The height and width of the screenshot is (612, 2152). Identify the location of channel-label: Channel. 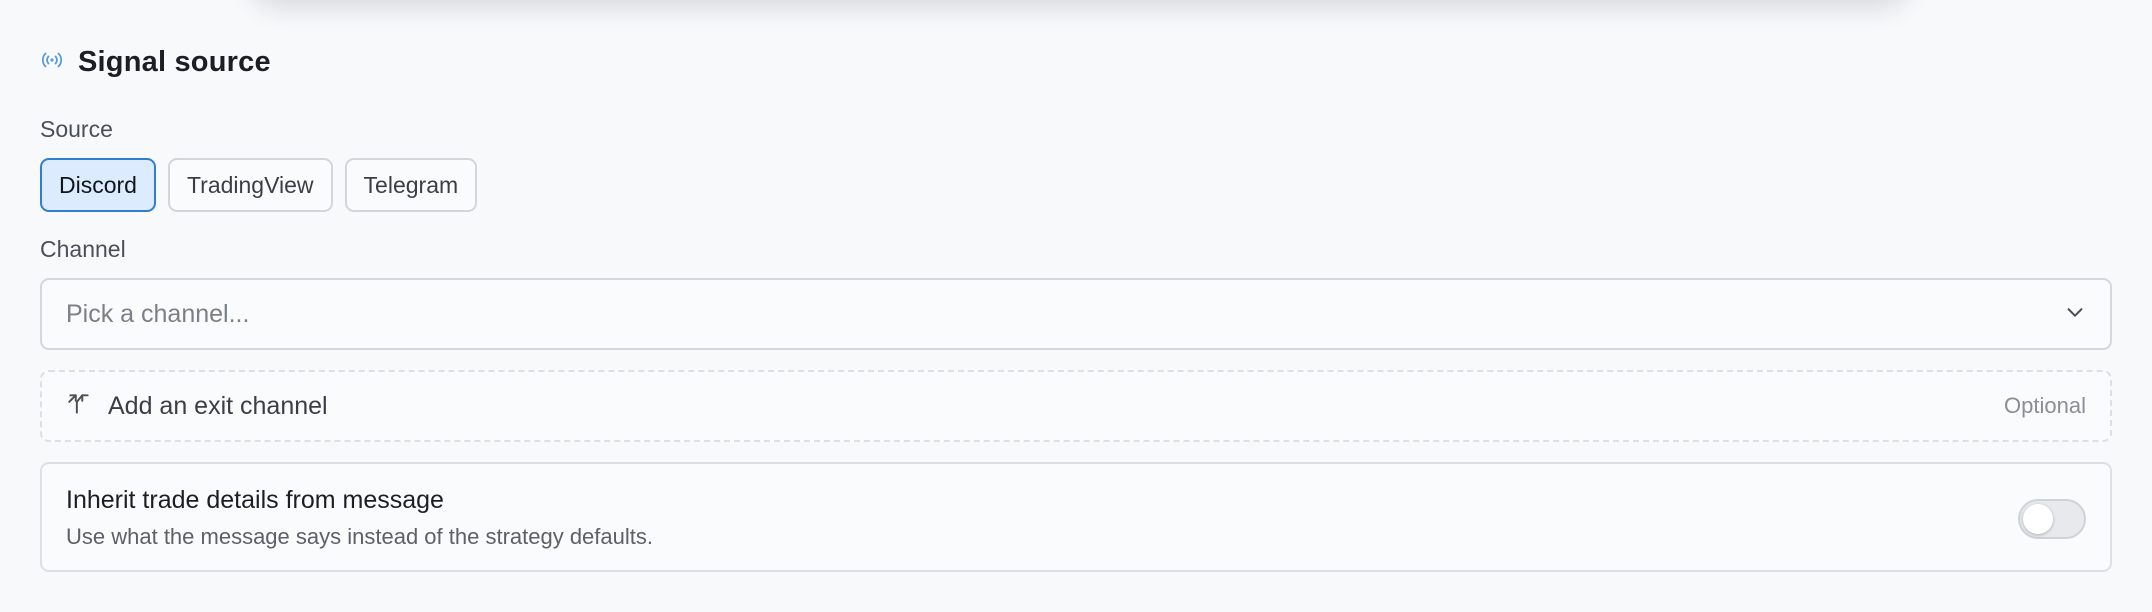
(83, 249).